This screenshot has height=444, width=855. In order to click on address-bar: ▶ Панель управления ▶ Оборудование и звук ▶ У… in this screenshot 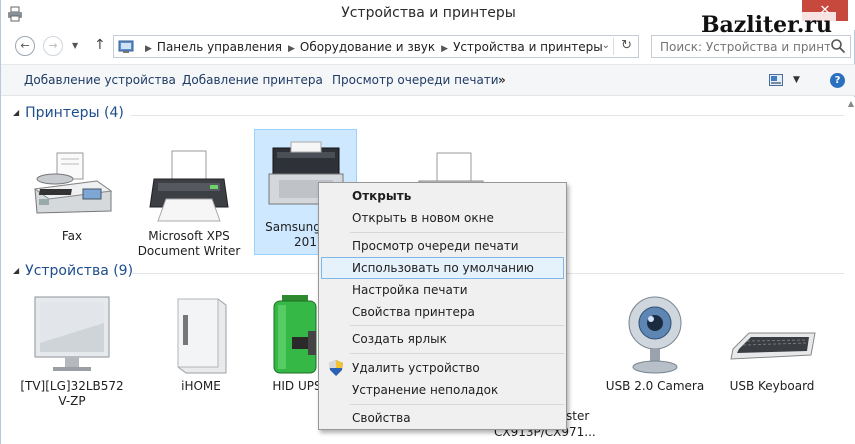, I will do `click(376, 46)`.